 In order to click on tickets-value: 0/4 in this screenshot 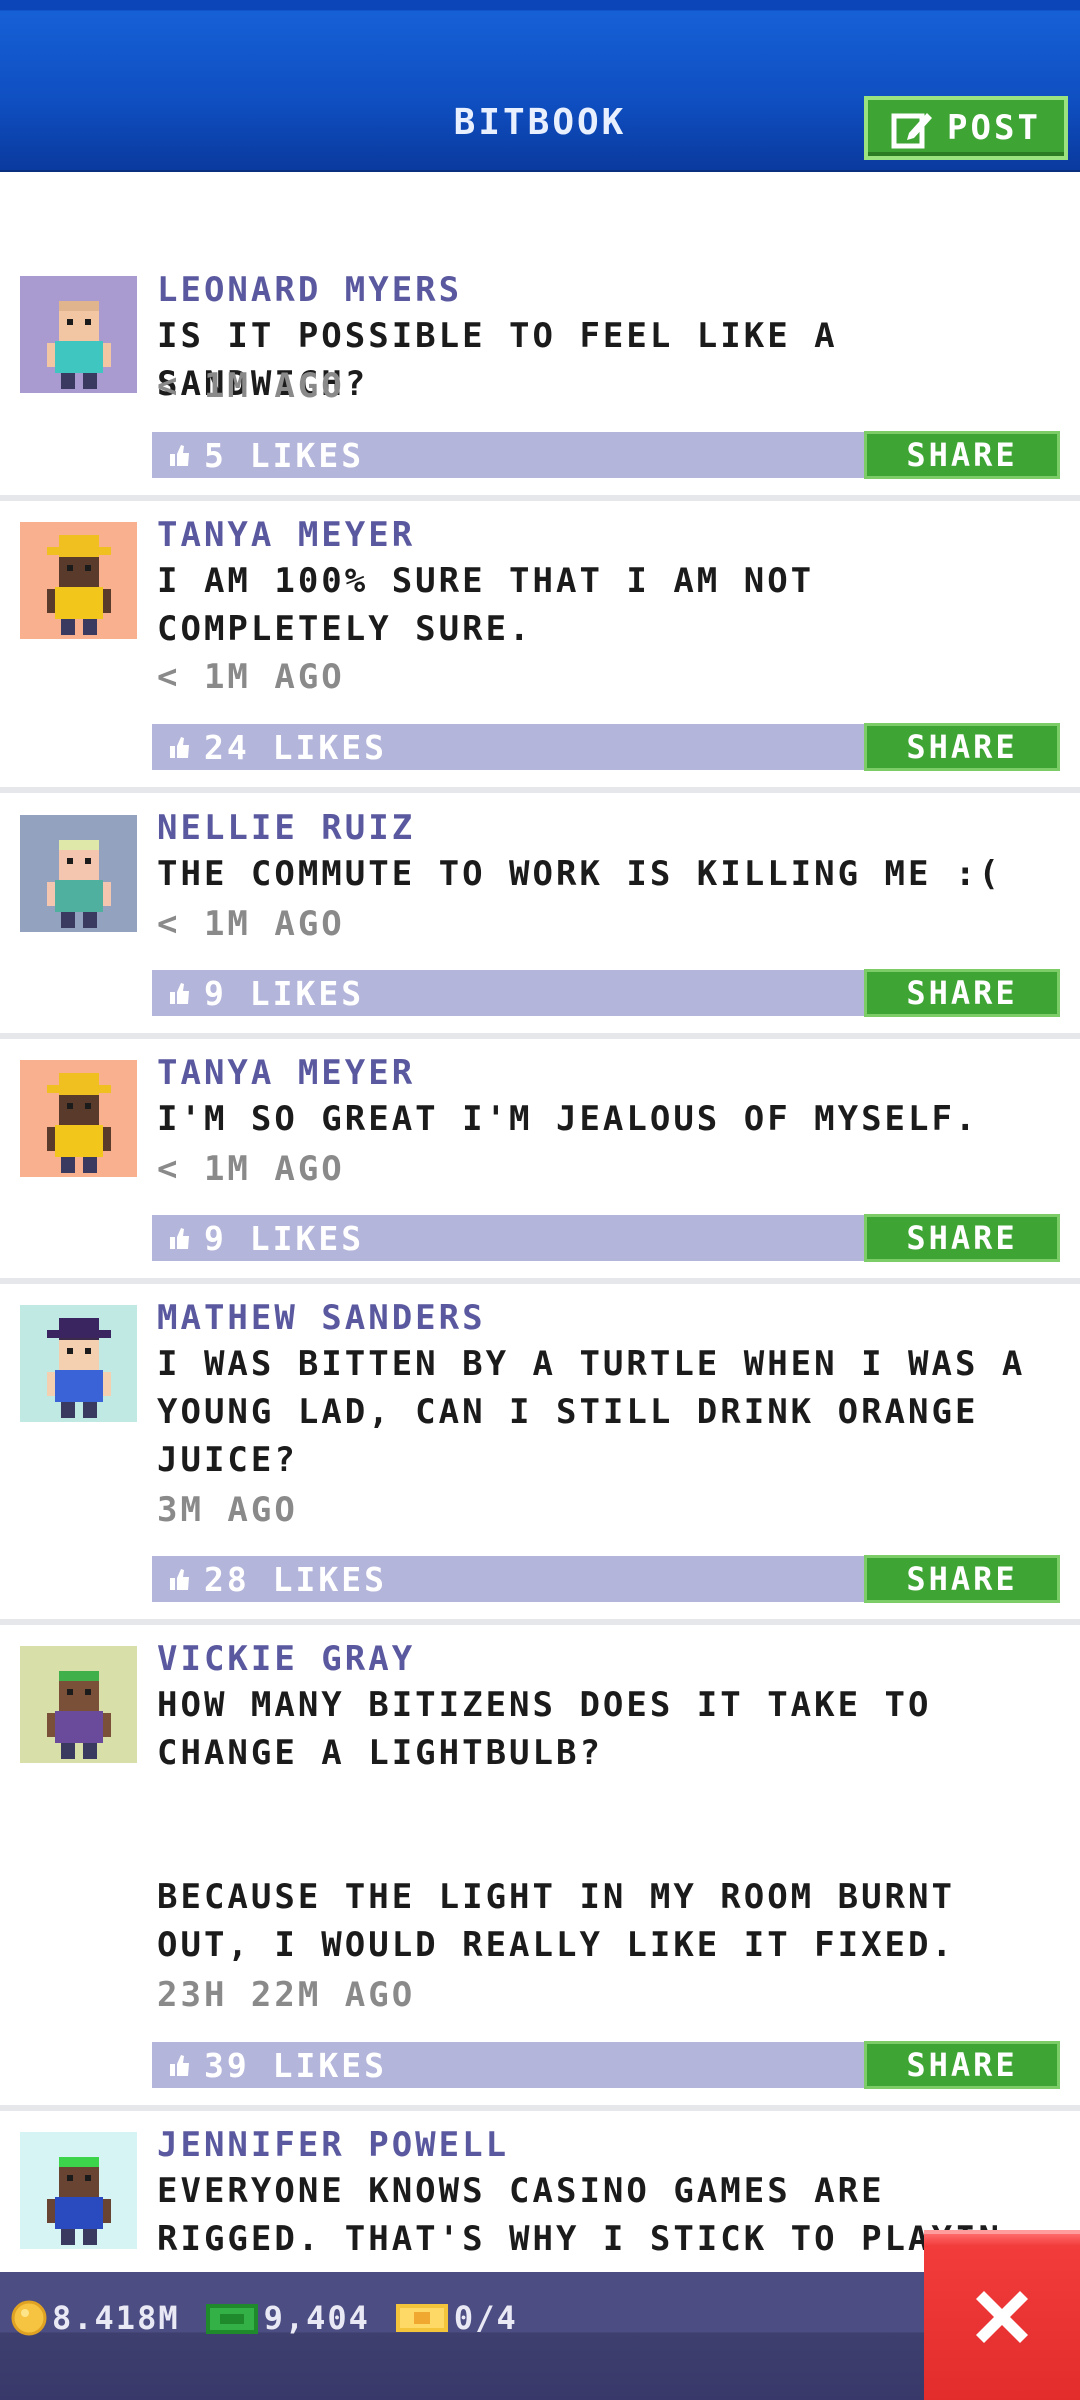, I will do `click(485, 2318)`.